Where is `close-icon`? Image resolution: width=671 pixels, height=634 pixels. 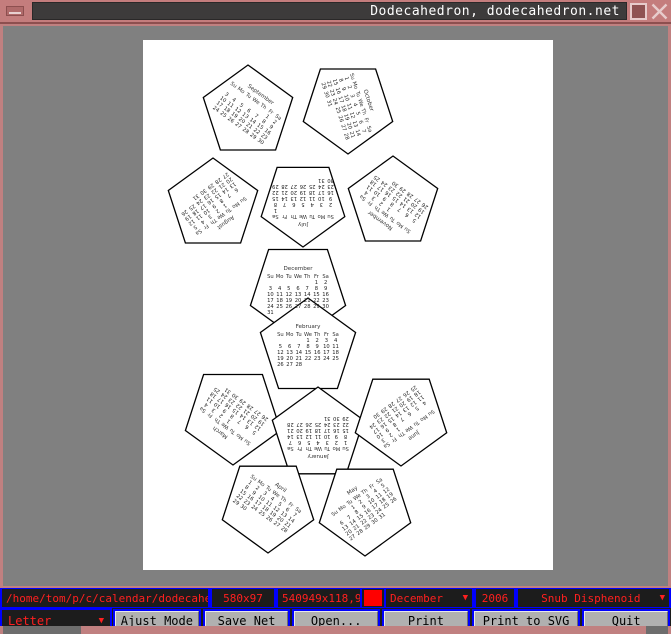 close-icon is located at coordinates (659, 11).